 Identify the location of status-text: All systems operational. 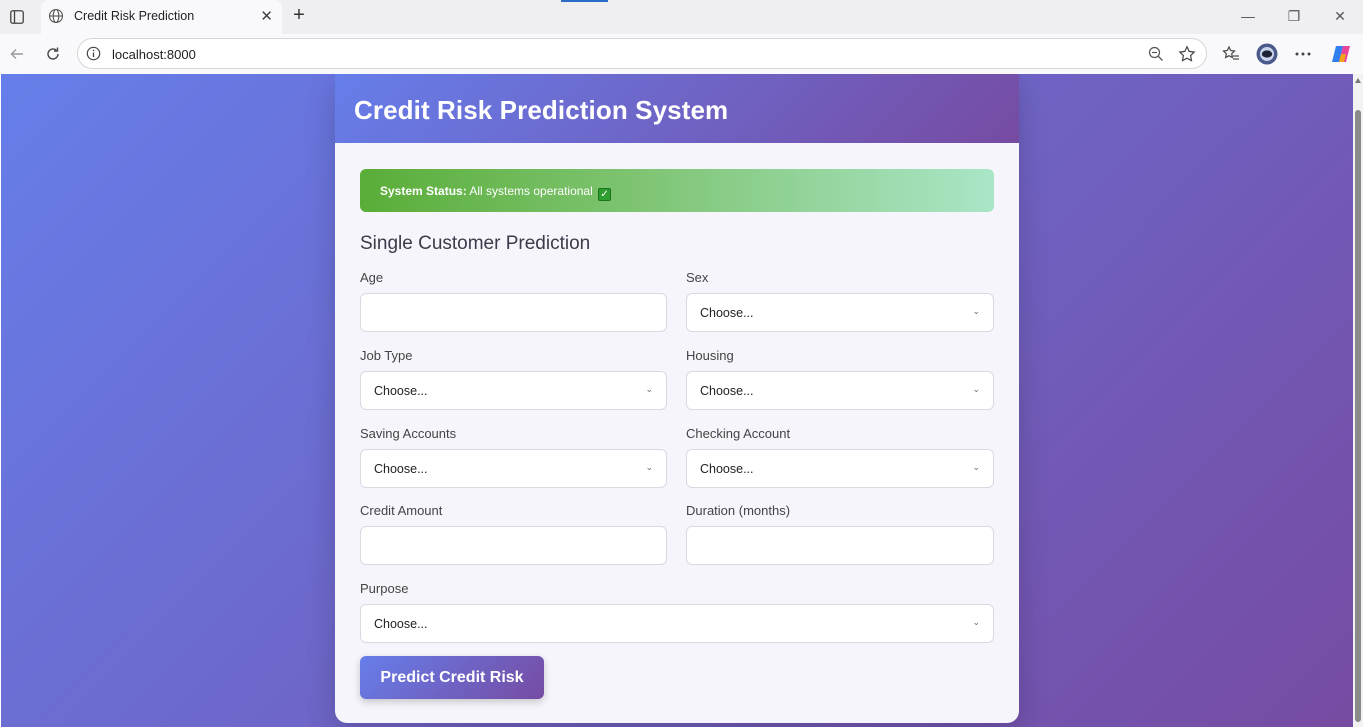
(531, 191).